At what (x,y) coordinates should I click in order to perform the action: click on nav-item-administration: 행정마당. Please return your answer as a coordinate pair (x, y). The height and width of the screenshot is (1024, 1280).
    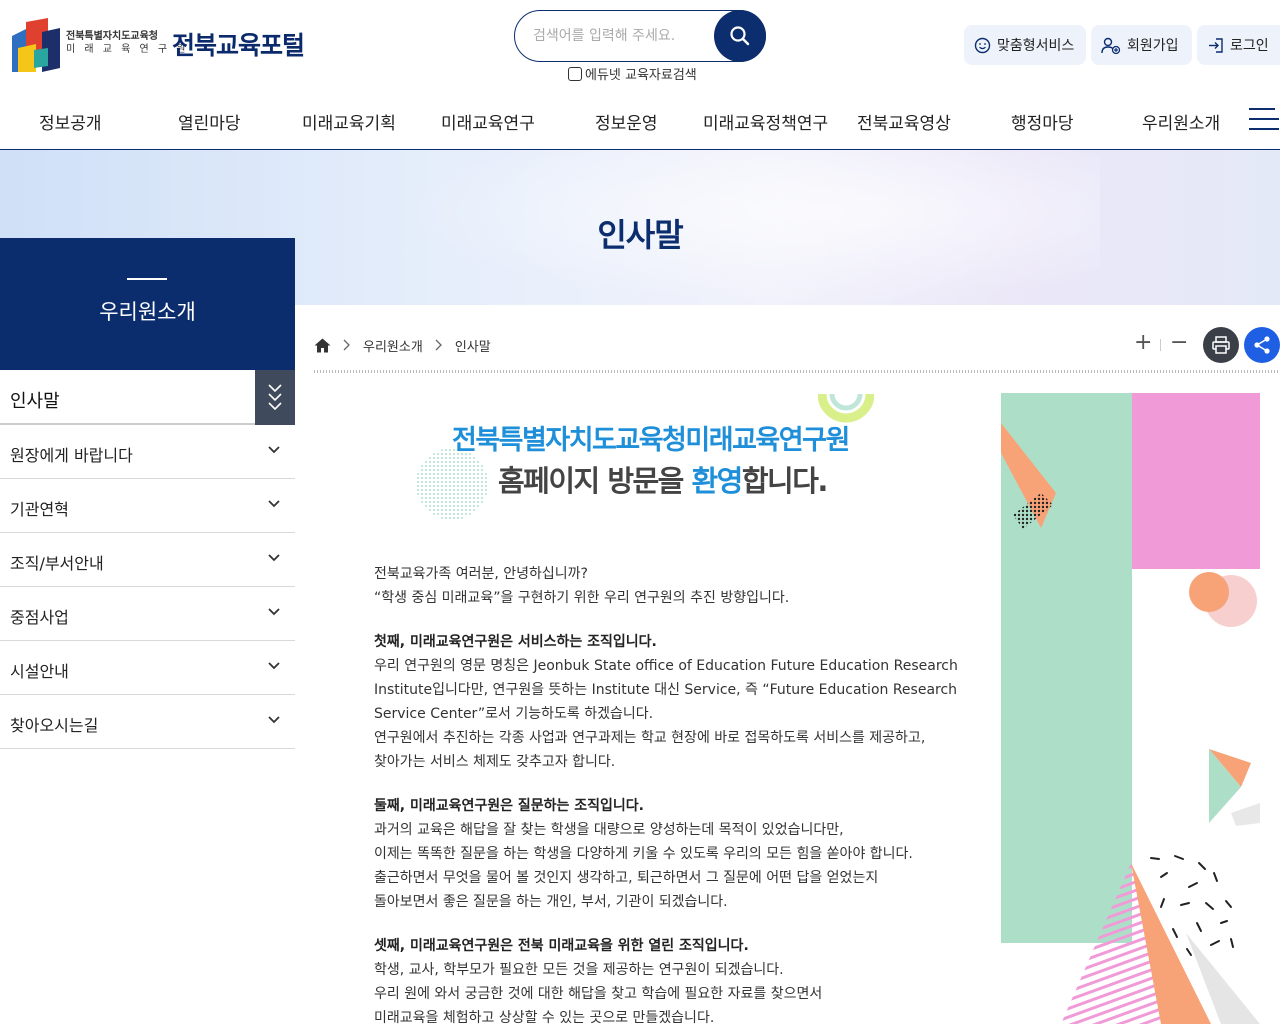
    Looking at the image, I should click on (1042, 121).